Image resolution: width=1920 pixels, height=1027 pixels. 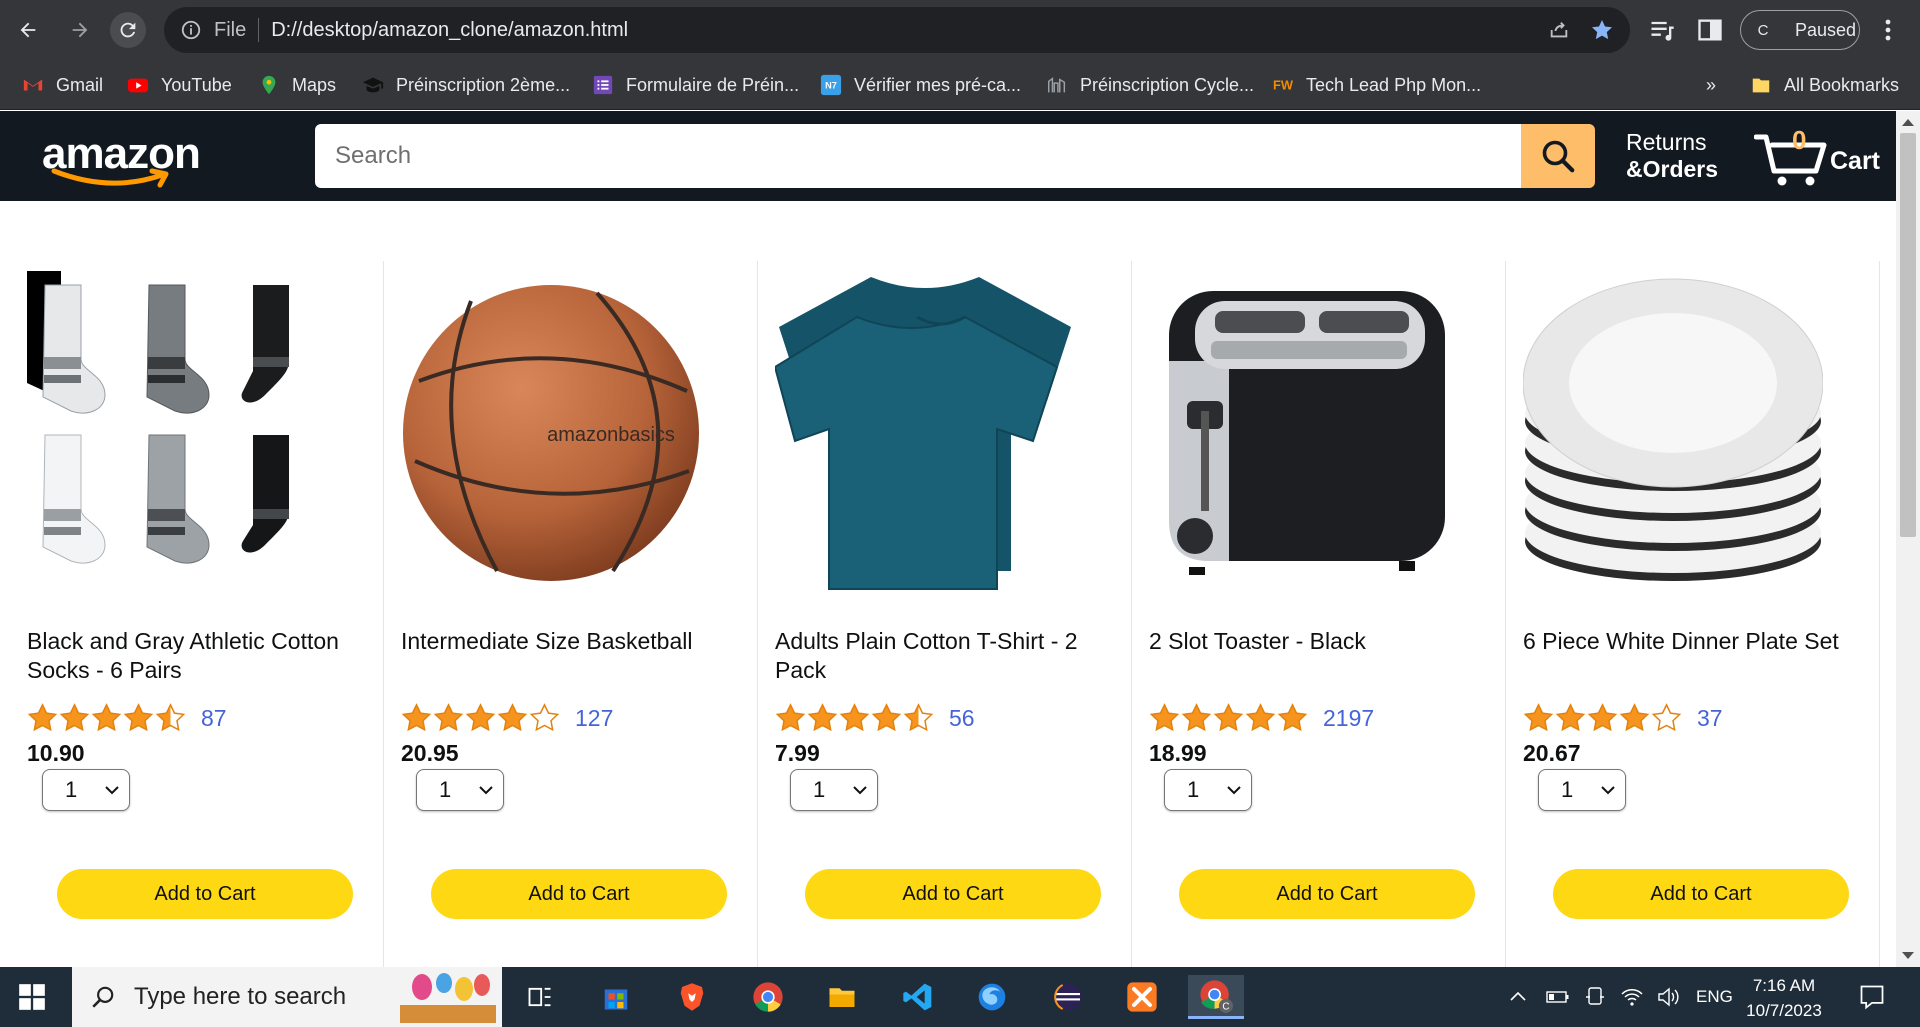 What do you see at coordinates (1668, 997) in the screenshot?
I see `volume-icon` at bounding box center [1668, 997].